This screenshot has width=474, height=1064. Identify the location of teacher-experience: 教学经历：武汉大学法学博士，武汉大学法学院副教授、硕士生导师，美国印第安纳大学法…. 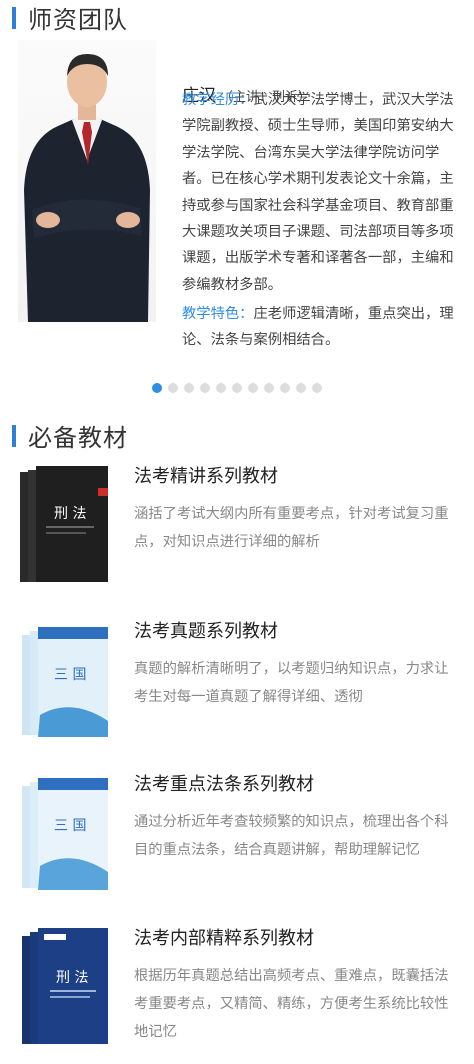
(318, 192).